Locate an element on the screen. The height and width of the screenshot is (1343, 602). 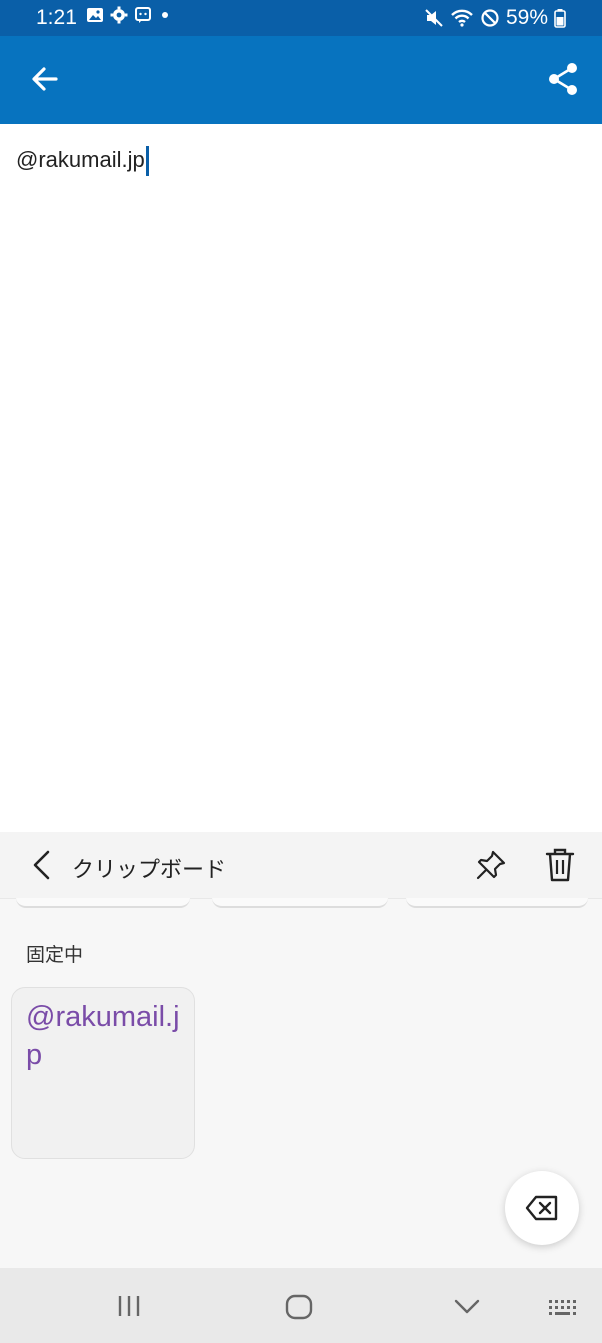
no-disturb-icon is located at coordinates (490, 18).